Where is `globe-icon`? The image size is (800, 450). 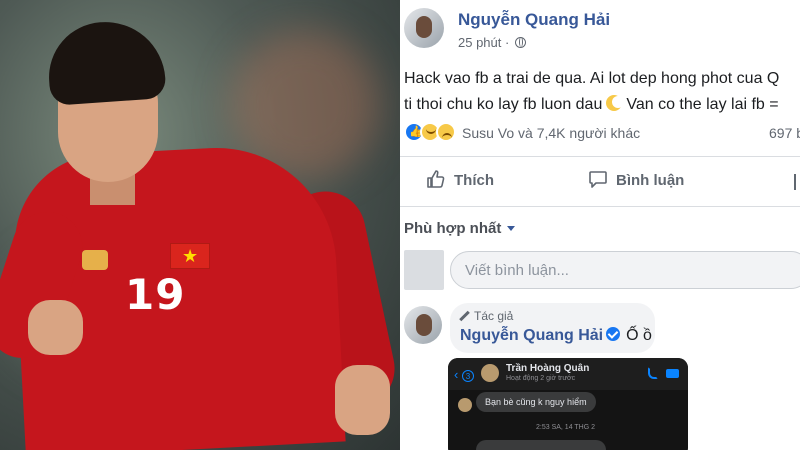
globe-icon is located at coordinates (520, 42).